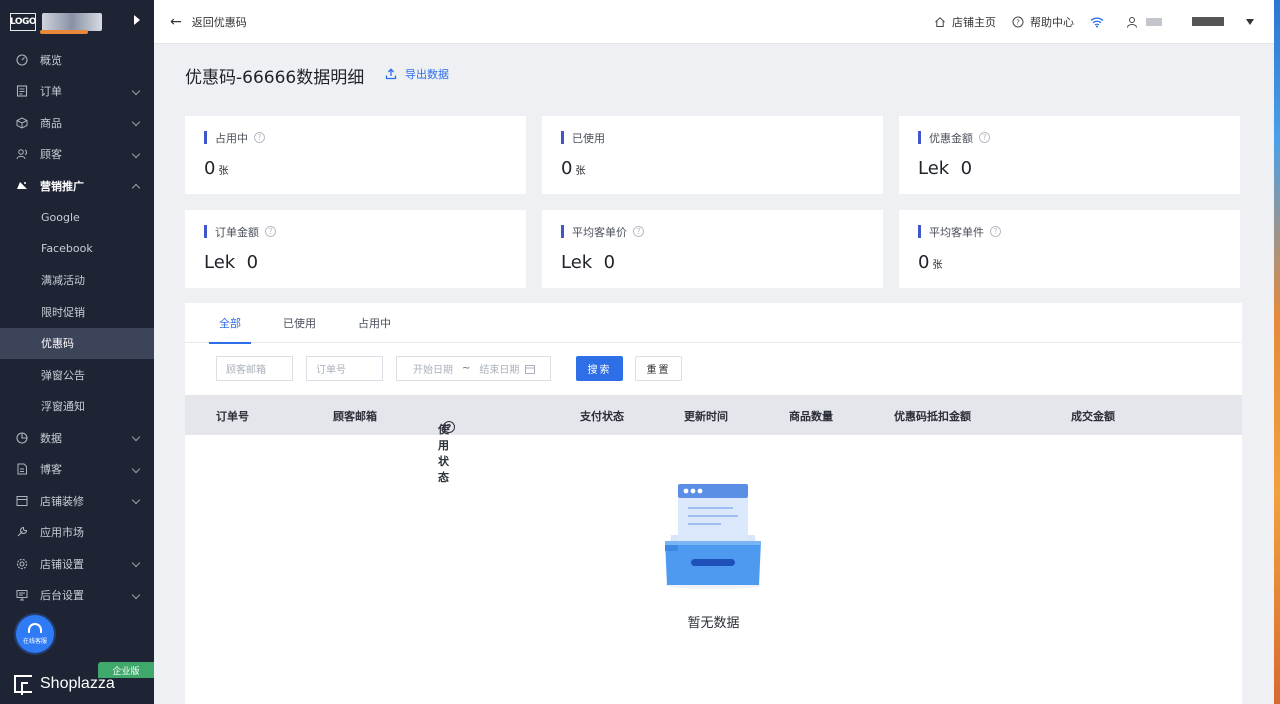 This screenshot has width=1280, height=704. Describe the element at coordinates (599, 368) in the screenshot. I see `search-button: 搜索` at that location.